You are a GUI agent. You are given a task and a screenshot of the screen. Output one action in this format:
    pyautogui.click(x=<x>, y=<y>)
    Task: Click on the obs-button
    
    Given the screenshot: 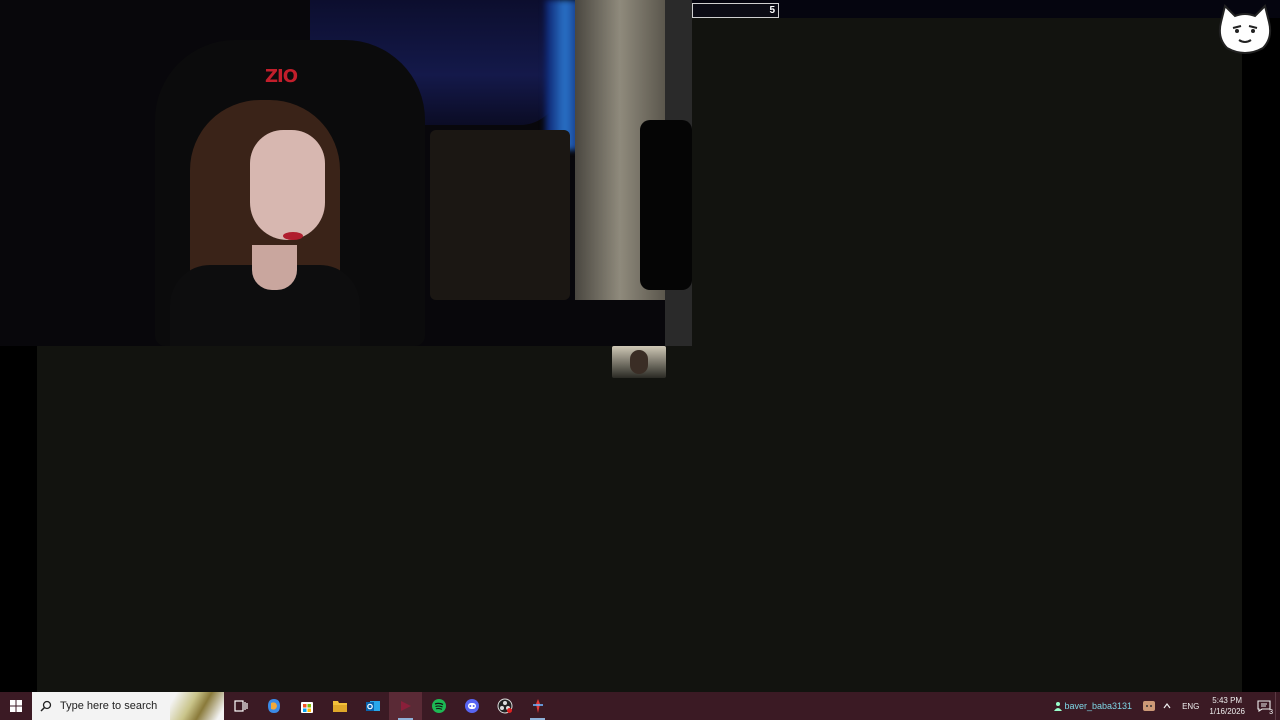 What is the action you would take?
    pyautogui.click(x=504, y=706)
    